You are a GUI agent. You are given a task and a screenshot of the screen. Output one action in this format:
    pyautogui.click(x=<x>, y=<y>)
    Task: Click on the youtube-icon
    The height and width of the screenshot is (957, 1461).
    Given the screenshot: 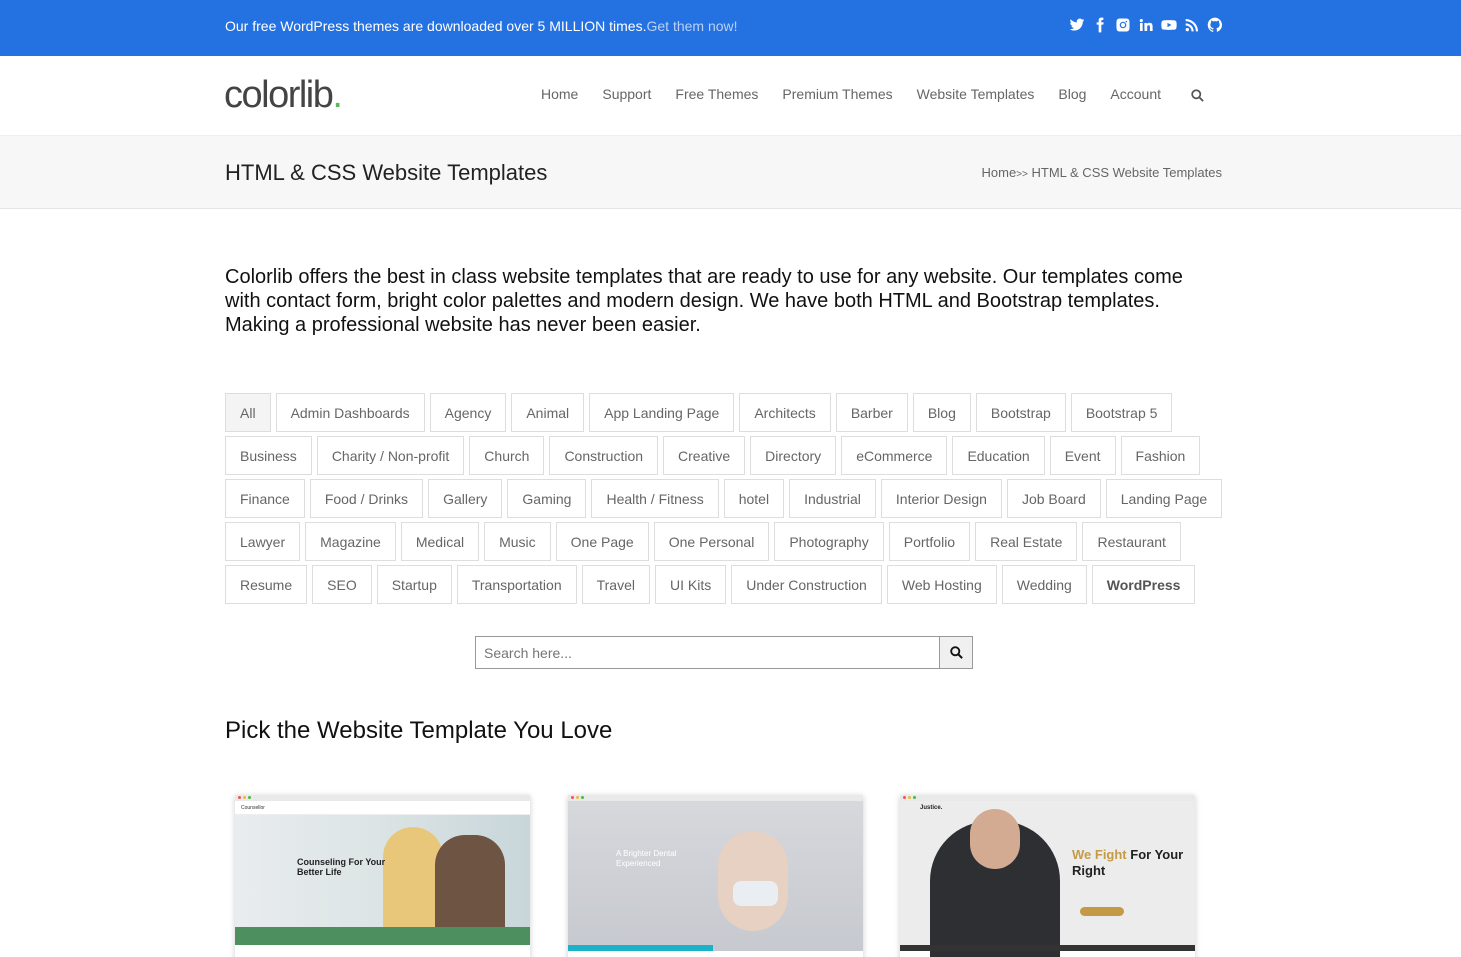 What is the action you would take?
    pyautogui.click(x=1168, y=25)
    